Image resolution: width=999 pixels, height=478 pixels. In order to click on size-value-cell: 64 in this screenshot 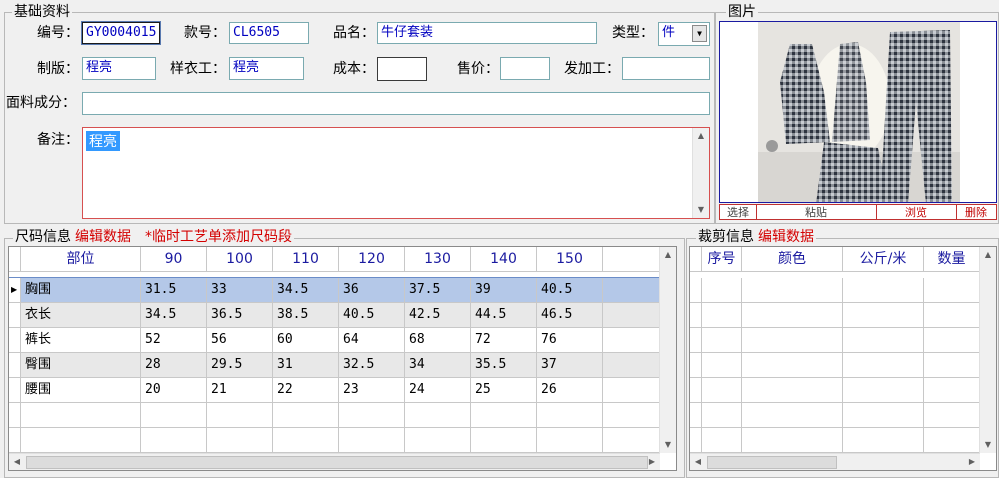, I will do `click(372, 340)`.